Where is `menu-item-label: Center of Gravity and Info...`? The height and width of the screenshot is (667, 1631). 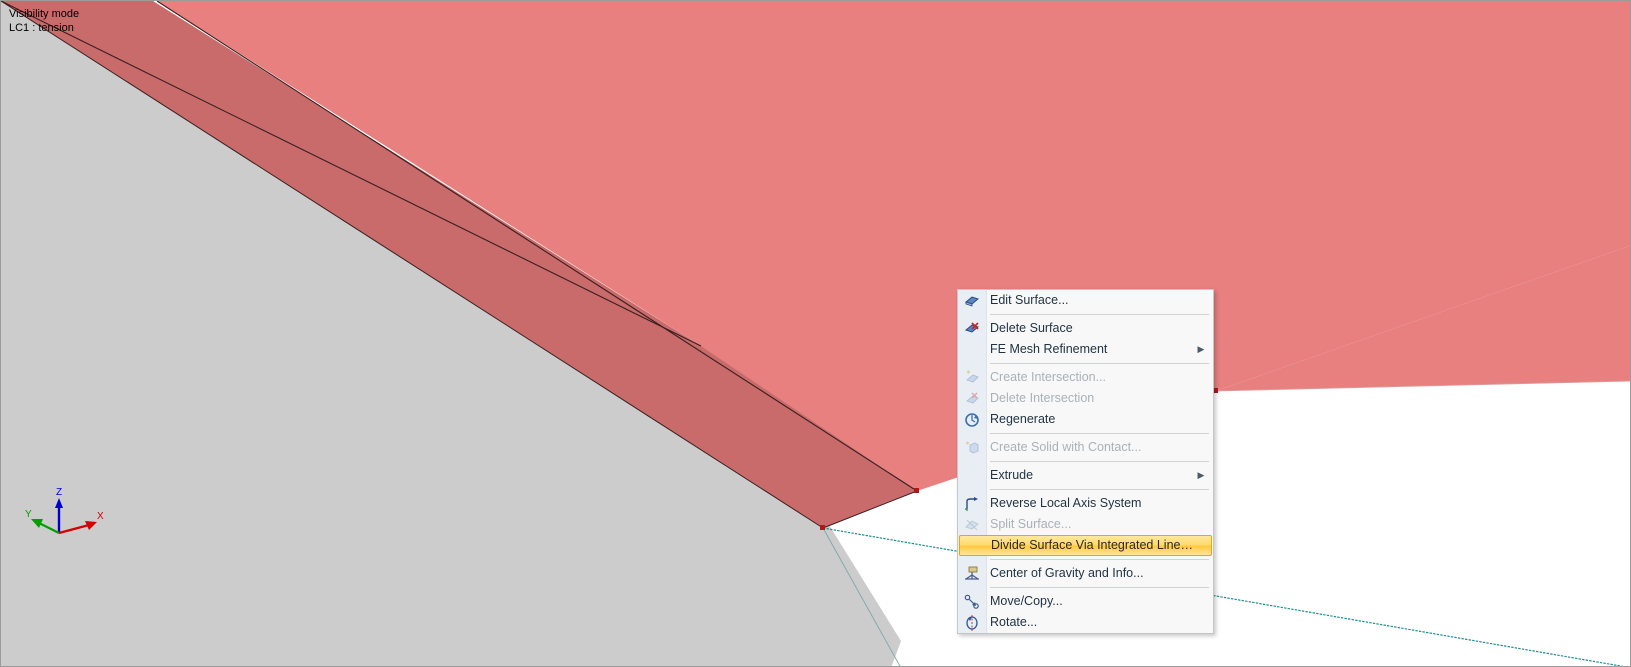
menu-item-label: Center of Gravity and Info... is located at coordinates (1067, 573).